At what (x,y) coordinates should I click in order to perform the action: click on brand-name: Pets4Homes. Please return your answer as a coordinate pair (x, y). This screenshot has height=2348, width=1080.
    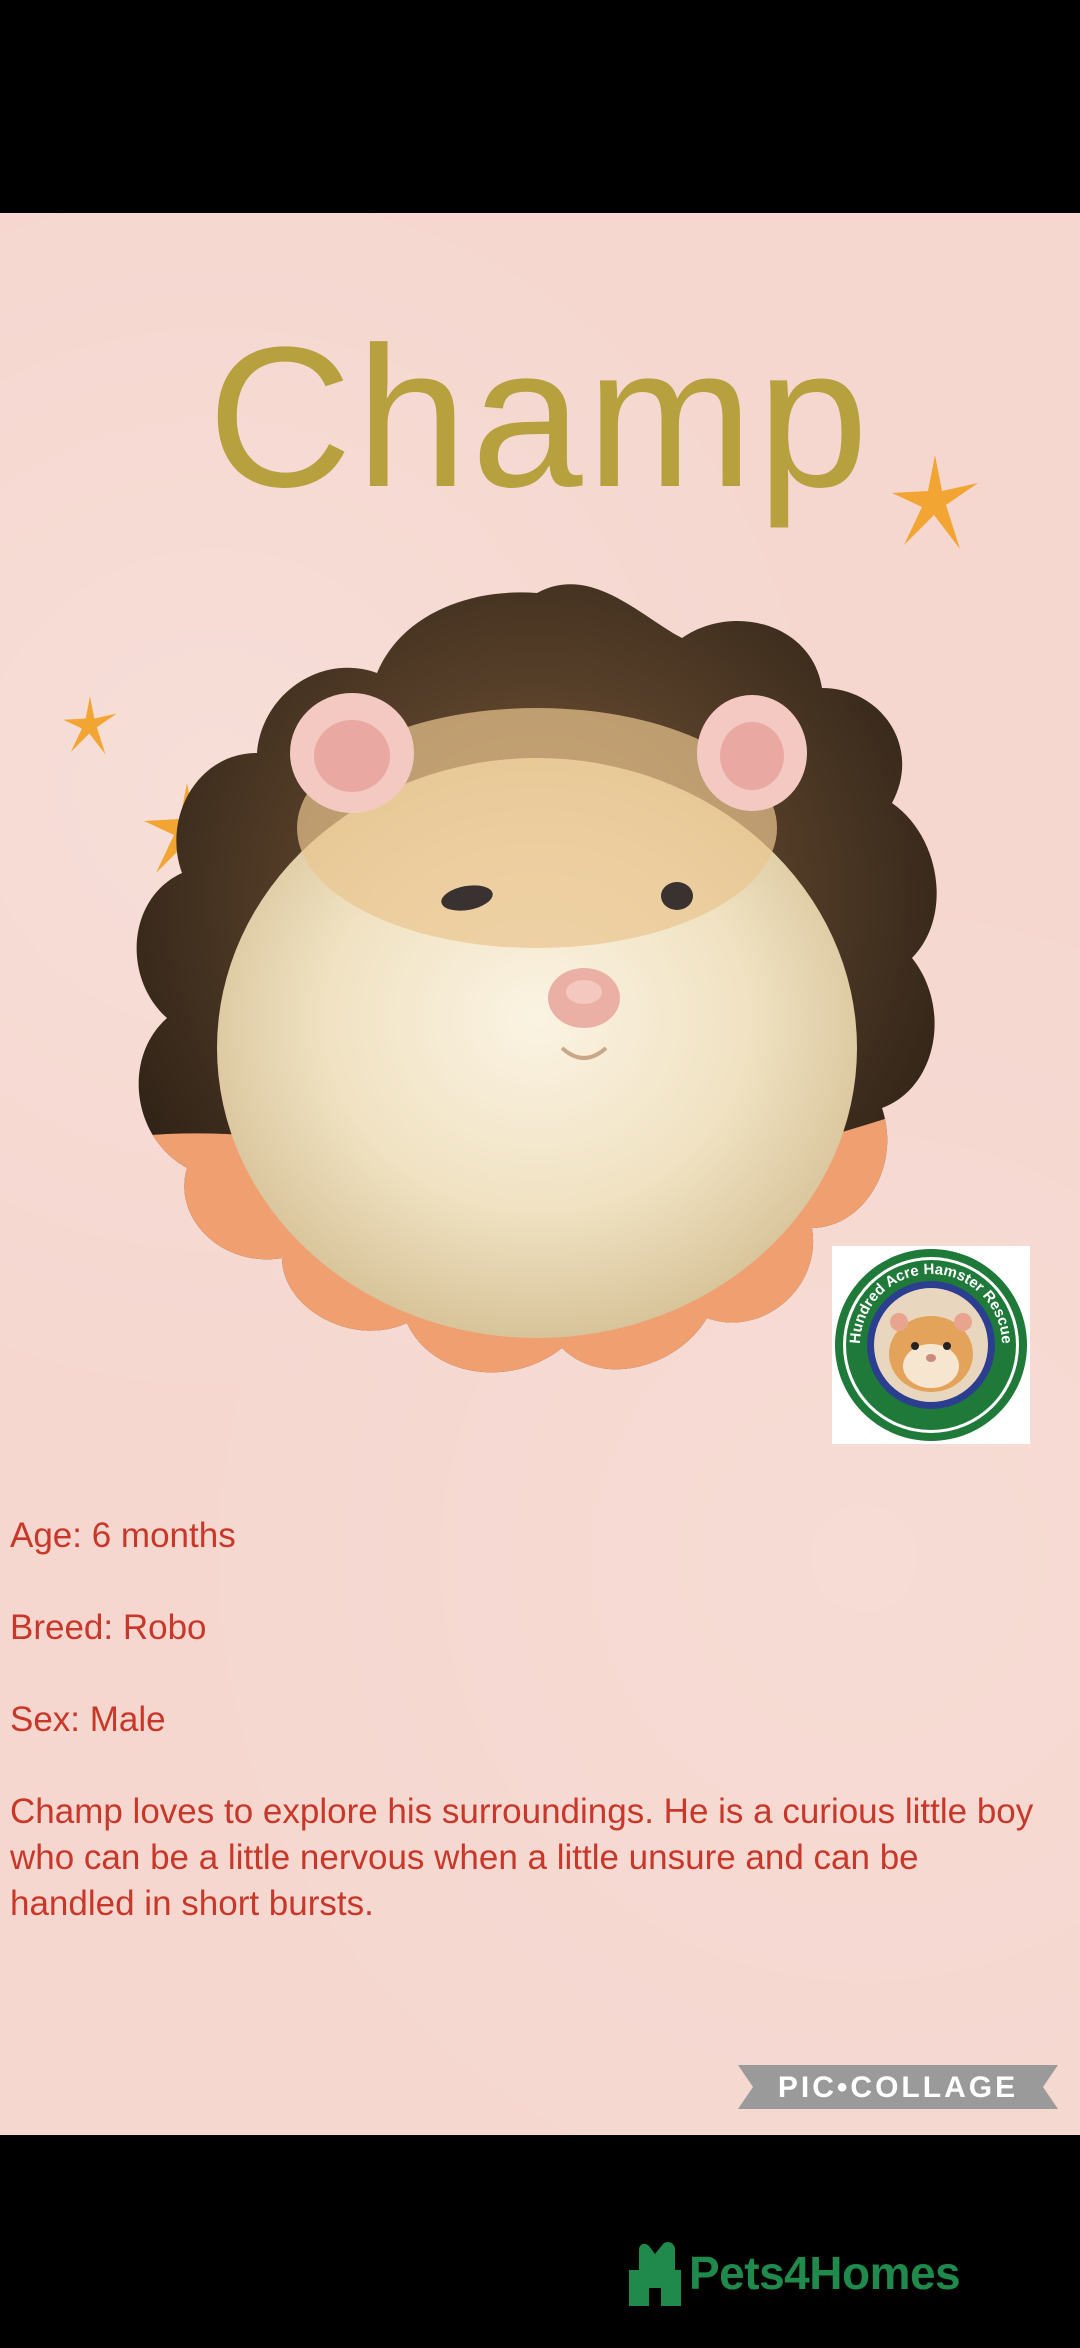
    Looking at the image, I should click on (825, 2273).